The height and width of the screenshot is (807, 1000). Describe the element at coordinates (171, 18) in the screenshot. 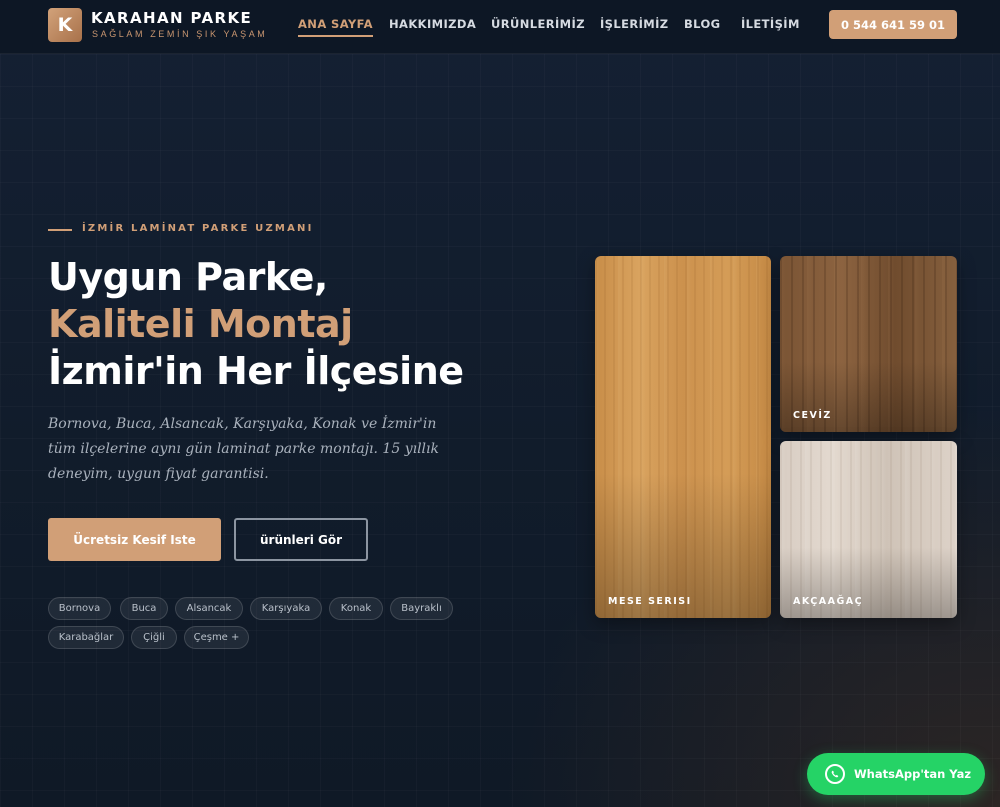

I see `brand-name: KARAHAN PARKE` at that location.